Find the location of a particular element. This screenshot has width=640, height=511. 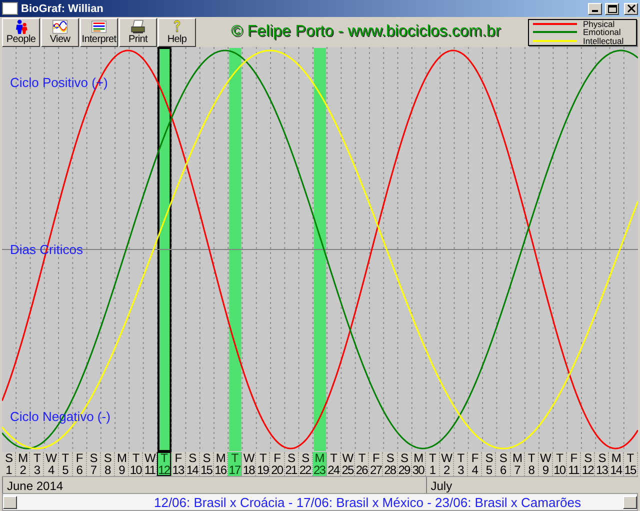

day-cell: F 4 is located at coordinates (475, 464).